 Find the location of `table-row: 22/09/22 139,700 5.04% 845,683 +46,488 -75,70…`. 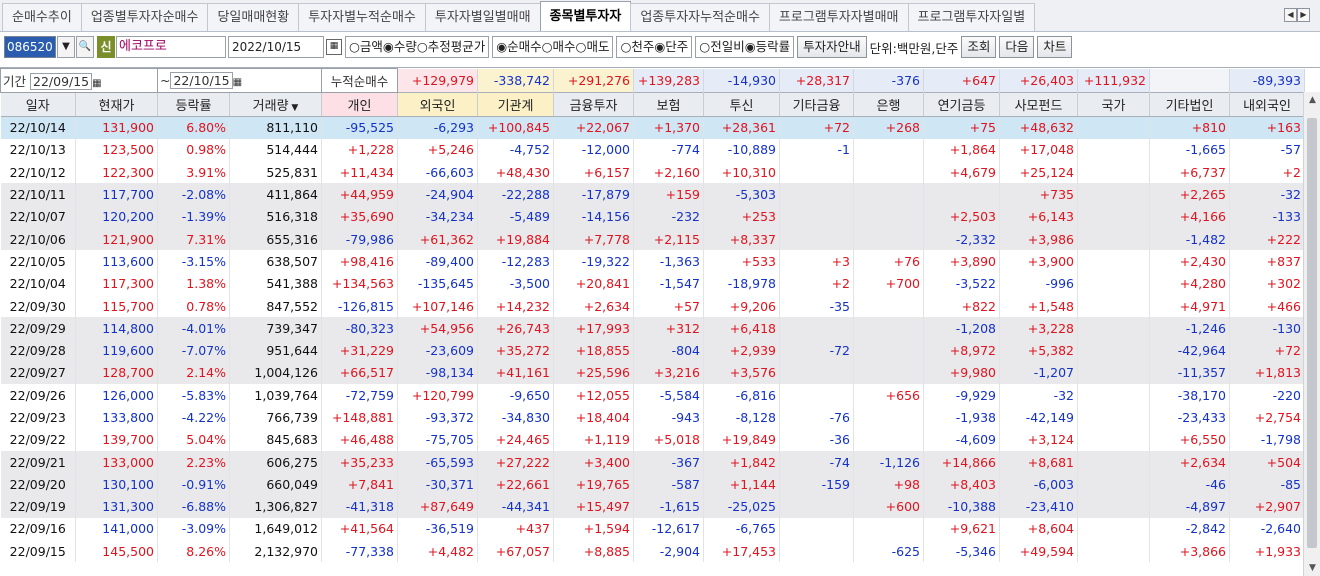

table-row: 22/09/22 139,700 5.04% 845,683 +46,488 -75,70… is located at coordinates (653, 439).